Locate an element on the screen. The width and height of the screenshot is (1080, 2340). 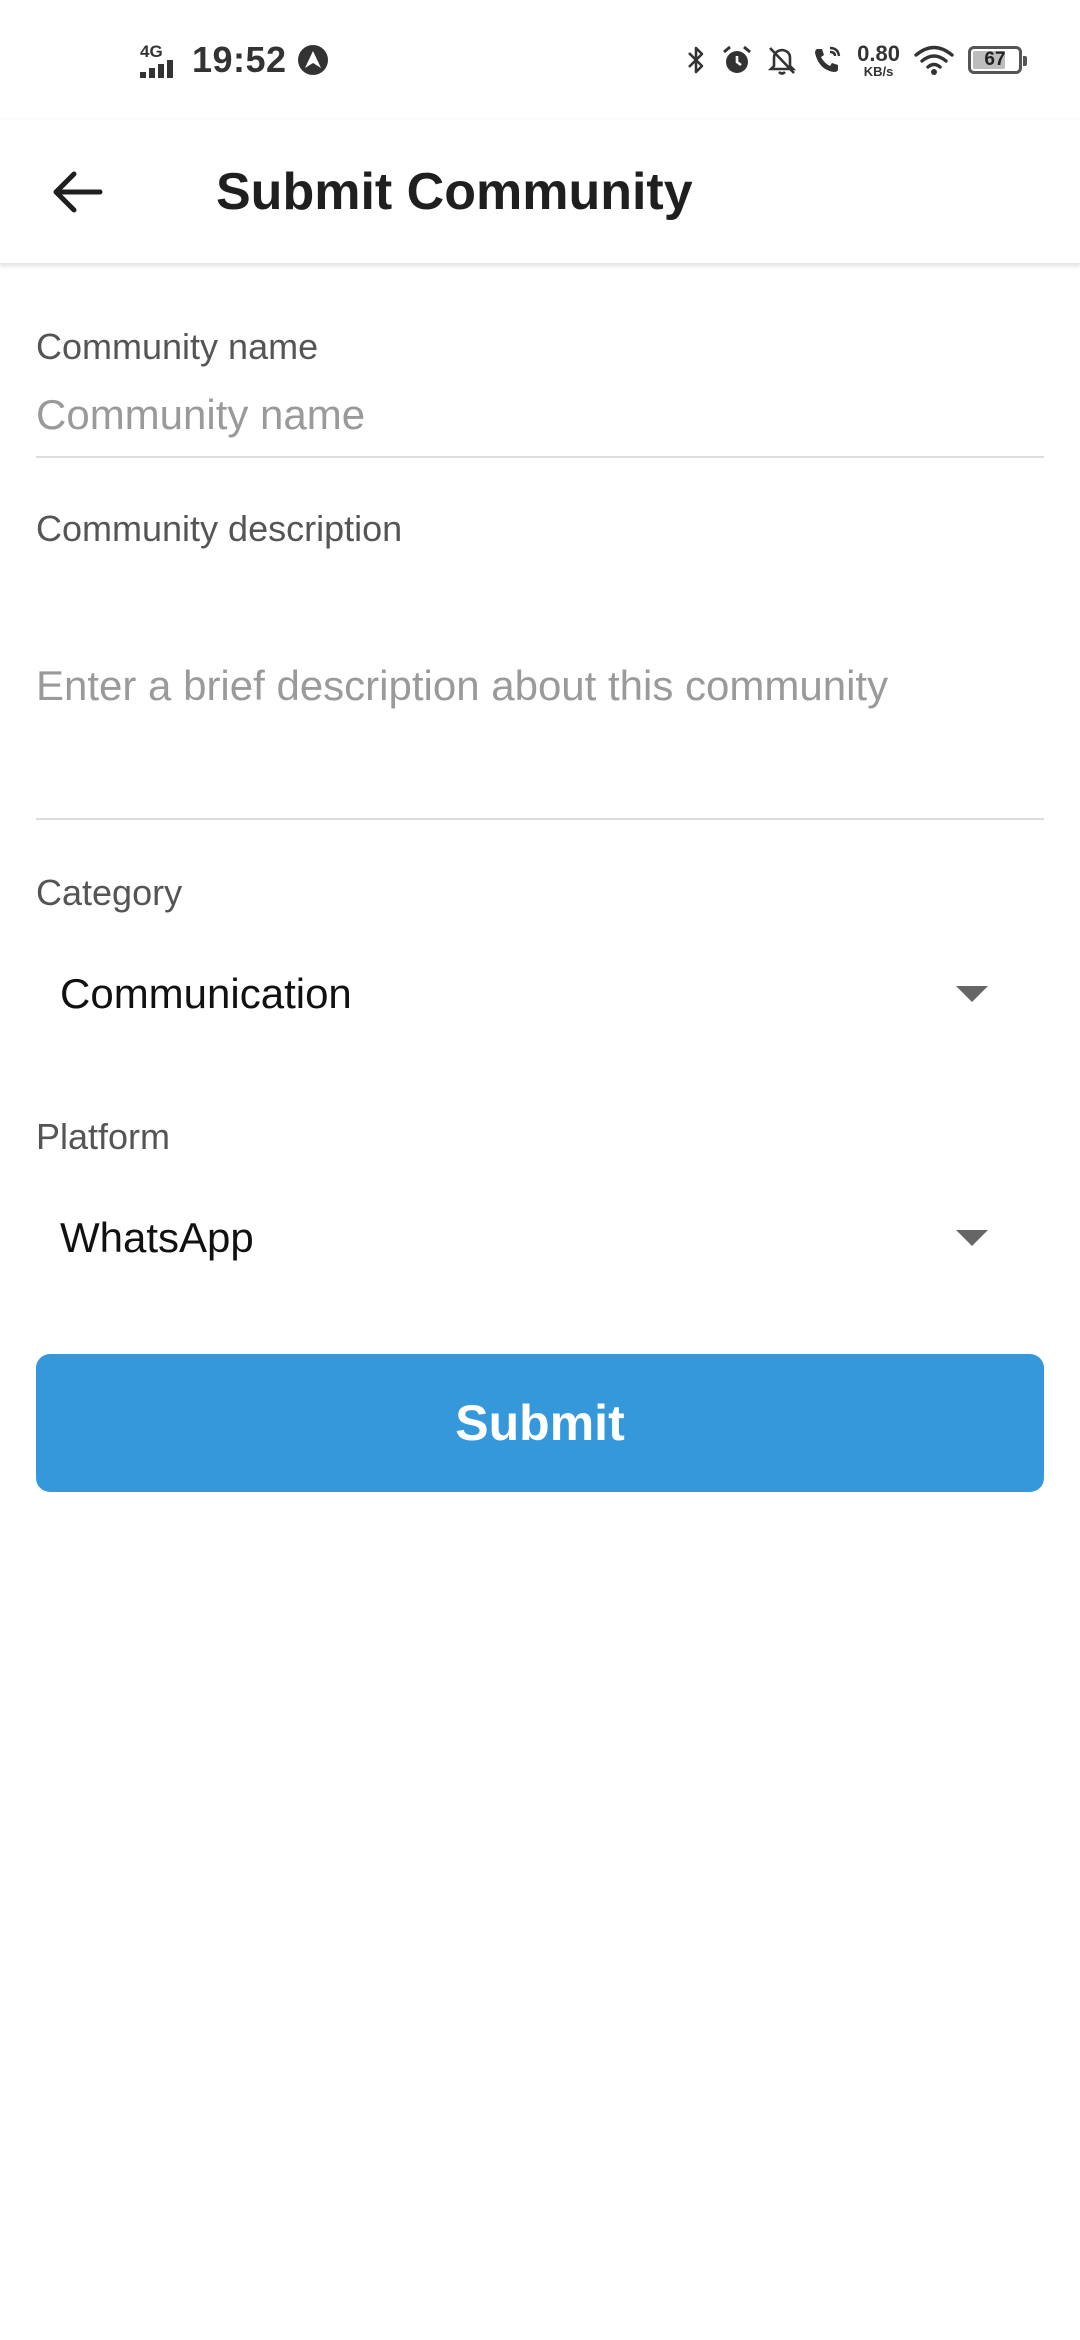
page-title: Submit Community is located at coordinates (454, 192).